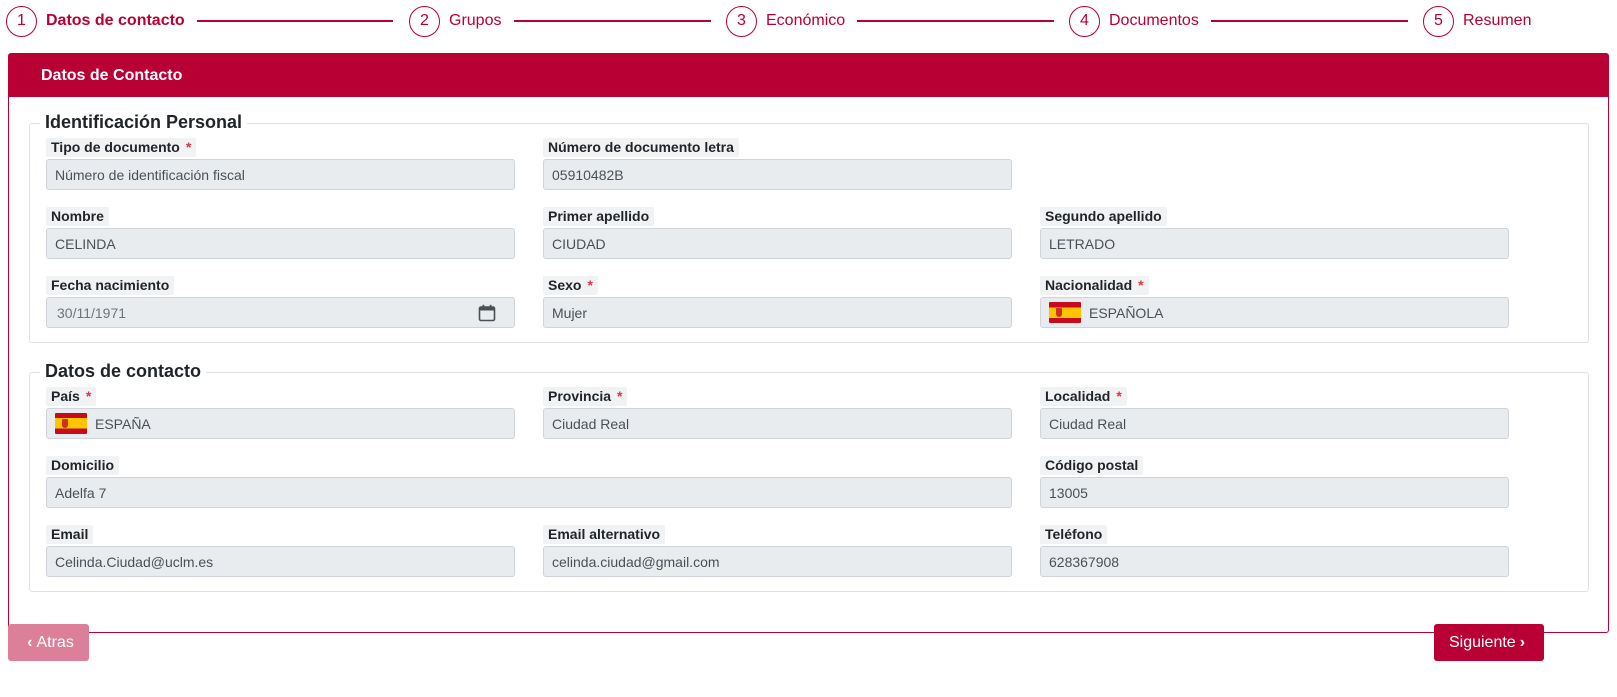 This screenshot has width=1617, height=697. I want to click on first-name-input: CELINDA, so click(280, 243).